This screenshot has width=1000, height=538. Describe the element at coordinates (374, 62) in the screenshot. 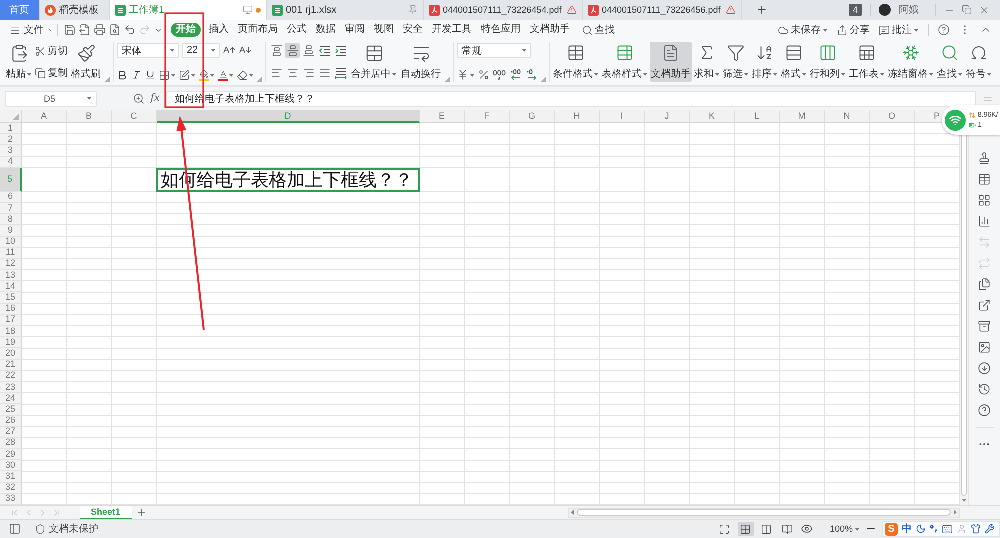

I see `merge-center-button: 合并居中` at that location.